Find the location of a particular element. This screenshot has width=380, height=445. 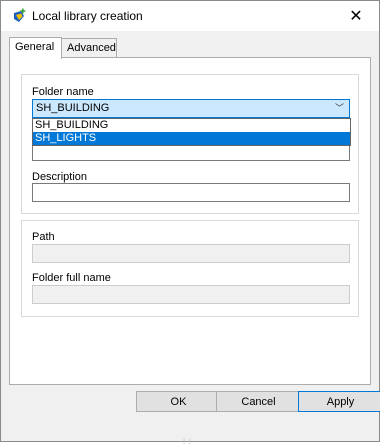

close-icon: ✕ is located at coordinates (356, 16).